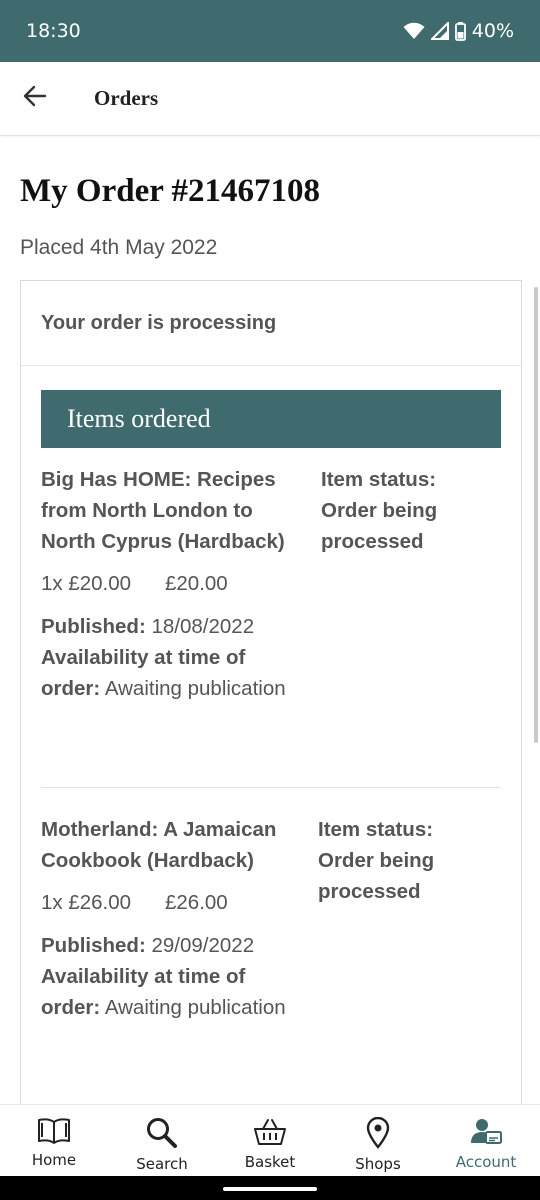  Describe the element at coordinates (439, 31) in the screenshot. I see `cellular-signal-icon` at that location.